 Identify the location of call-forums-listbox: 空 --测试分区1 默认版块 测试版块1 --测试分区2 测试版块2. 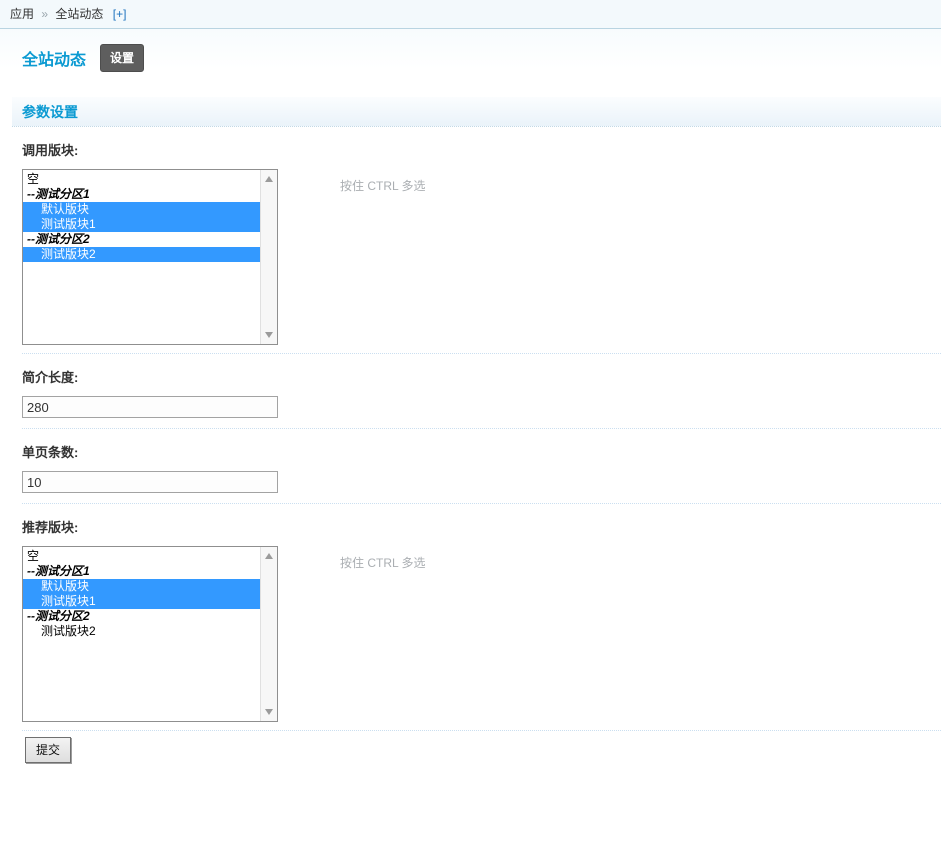
(150, 257).